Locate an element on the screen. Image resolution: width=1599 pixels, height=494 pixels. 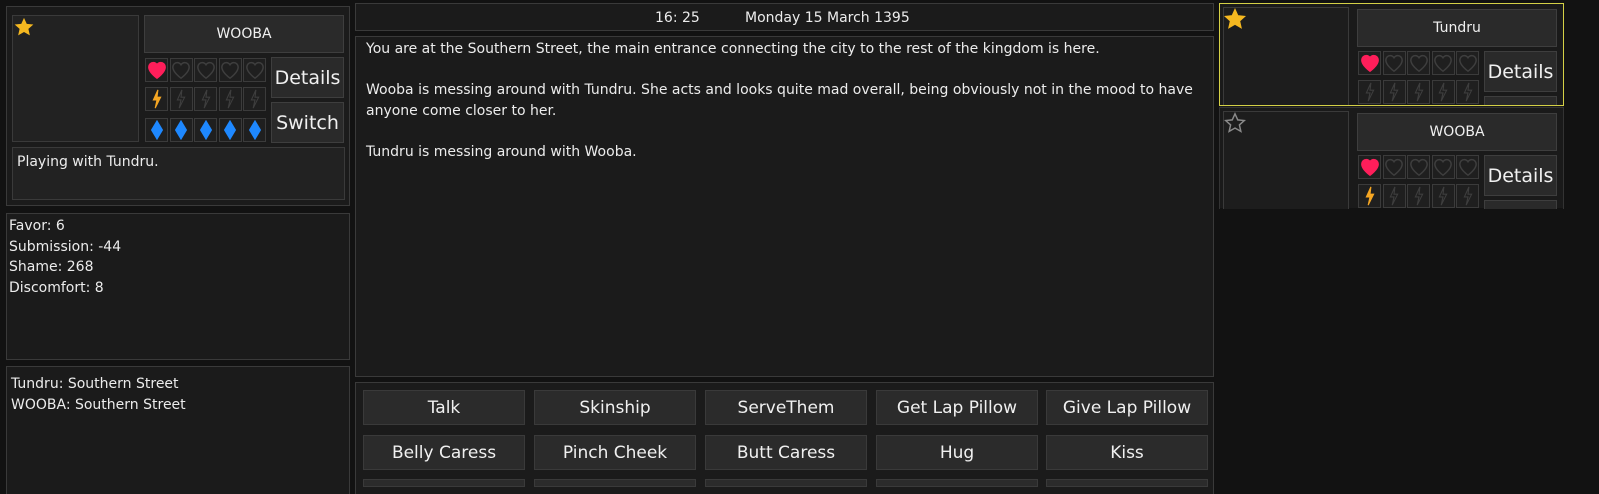
location-line: WOOBA: Southern Street is located at coordinates (98, 404).